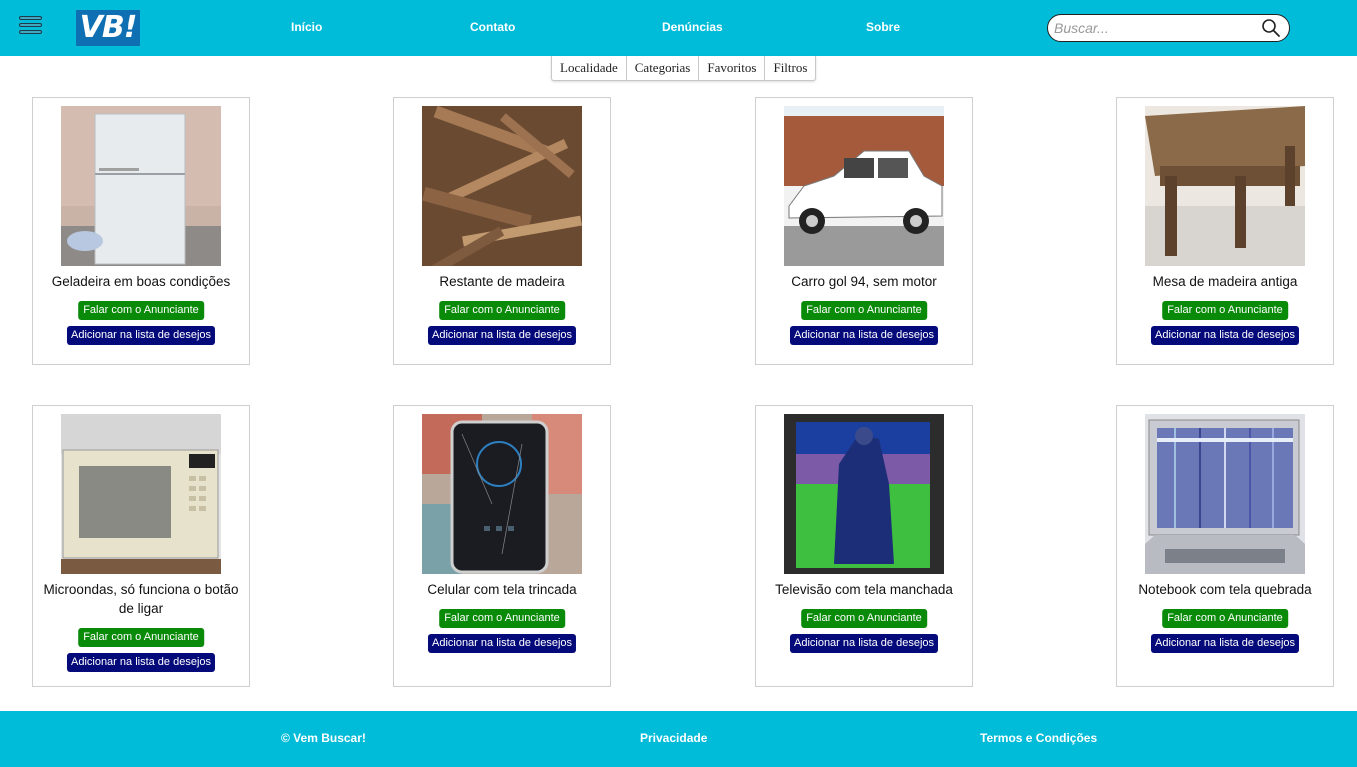 Image resolution: width=1357 pixels, height=767 pixels. I want to click on nav-link-inicio: Início, so click(306, 27).